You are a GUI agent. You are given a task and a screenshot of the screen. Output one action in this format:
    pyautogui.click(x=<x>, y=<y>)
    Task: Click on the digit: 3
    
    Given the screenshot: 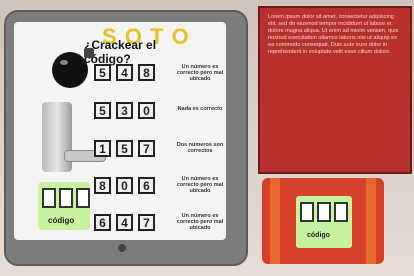 What is the action you would take?
    pyautogui.click(x=124, y=110)
    